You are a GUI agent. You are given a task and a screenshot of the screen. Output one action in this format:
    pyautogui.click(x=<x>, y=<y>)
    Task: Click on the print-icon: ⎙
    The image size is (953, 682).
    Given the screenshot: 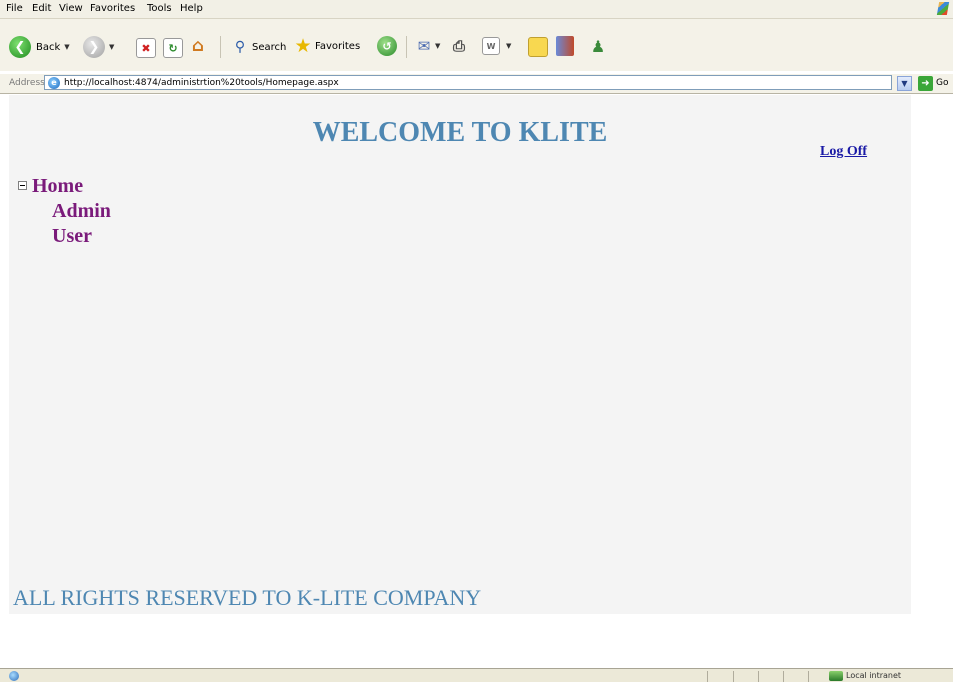 What is the action you would take?
    pyautogui.click(x=458, y=46)
    